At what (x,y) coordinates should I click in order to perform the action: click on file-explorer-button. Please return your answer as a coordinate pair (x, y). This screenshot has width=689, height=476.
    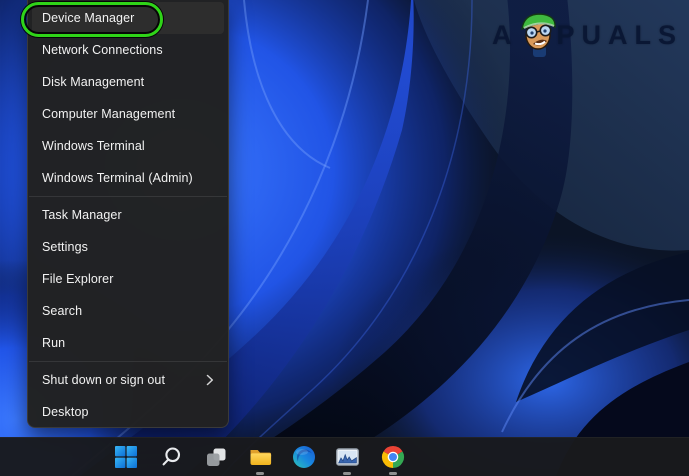
    Looking at the image, I should click on (260, 457).